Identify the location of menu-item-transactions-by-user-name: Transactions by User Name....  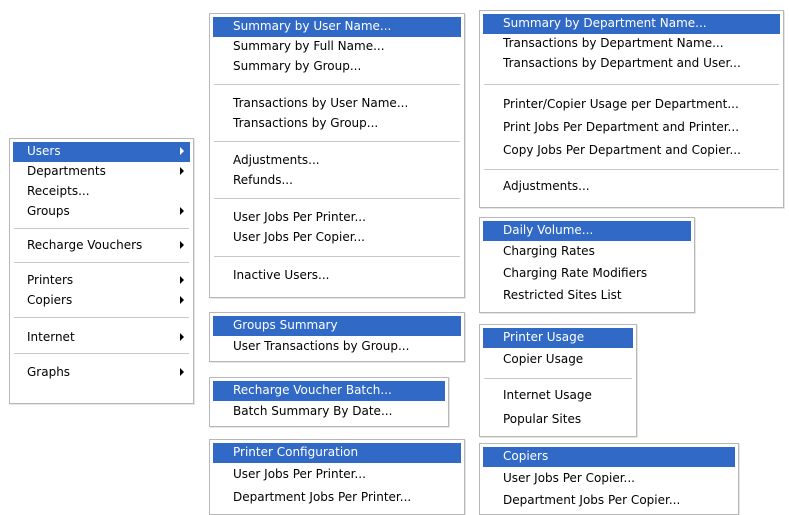
(337, 104).